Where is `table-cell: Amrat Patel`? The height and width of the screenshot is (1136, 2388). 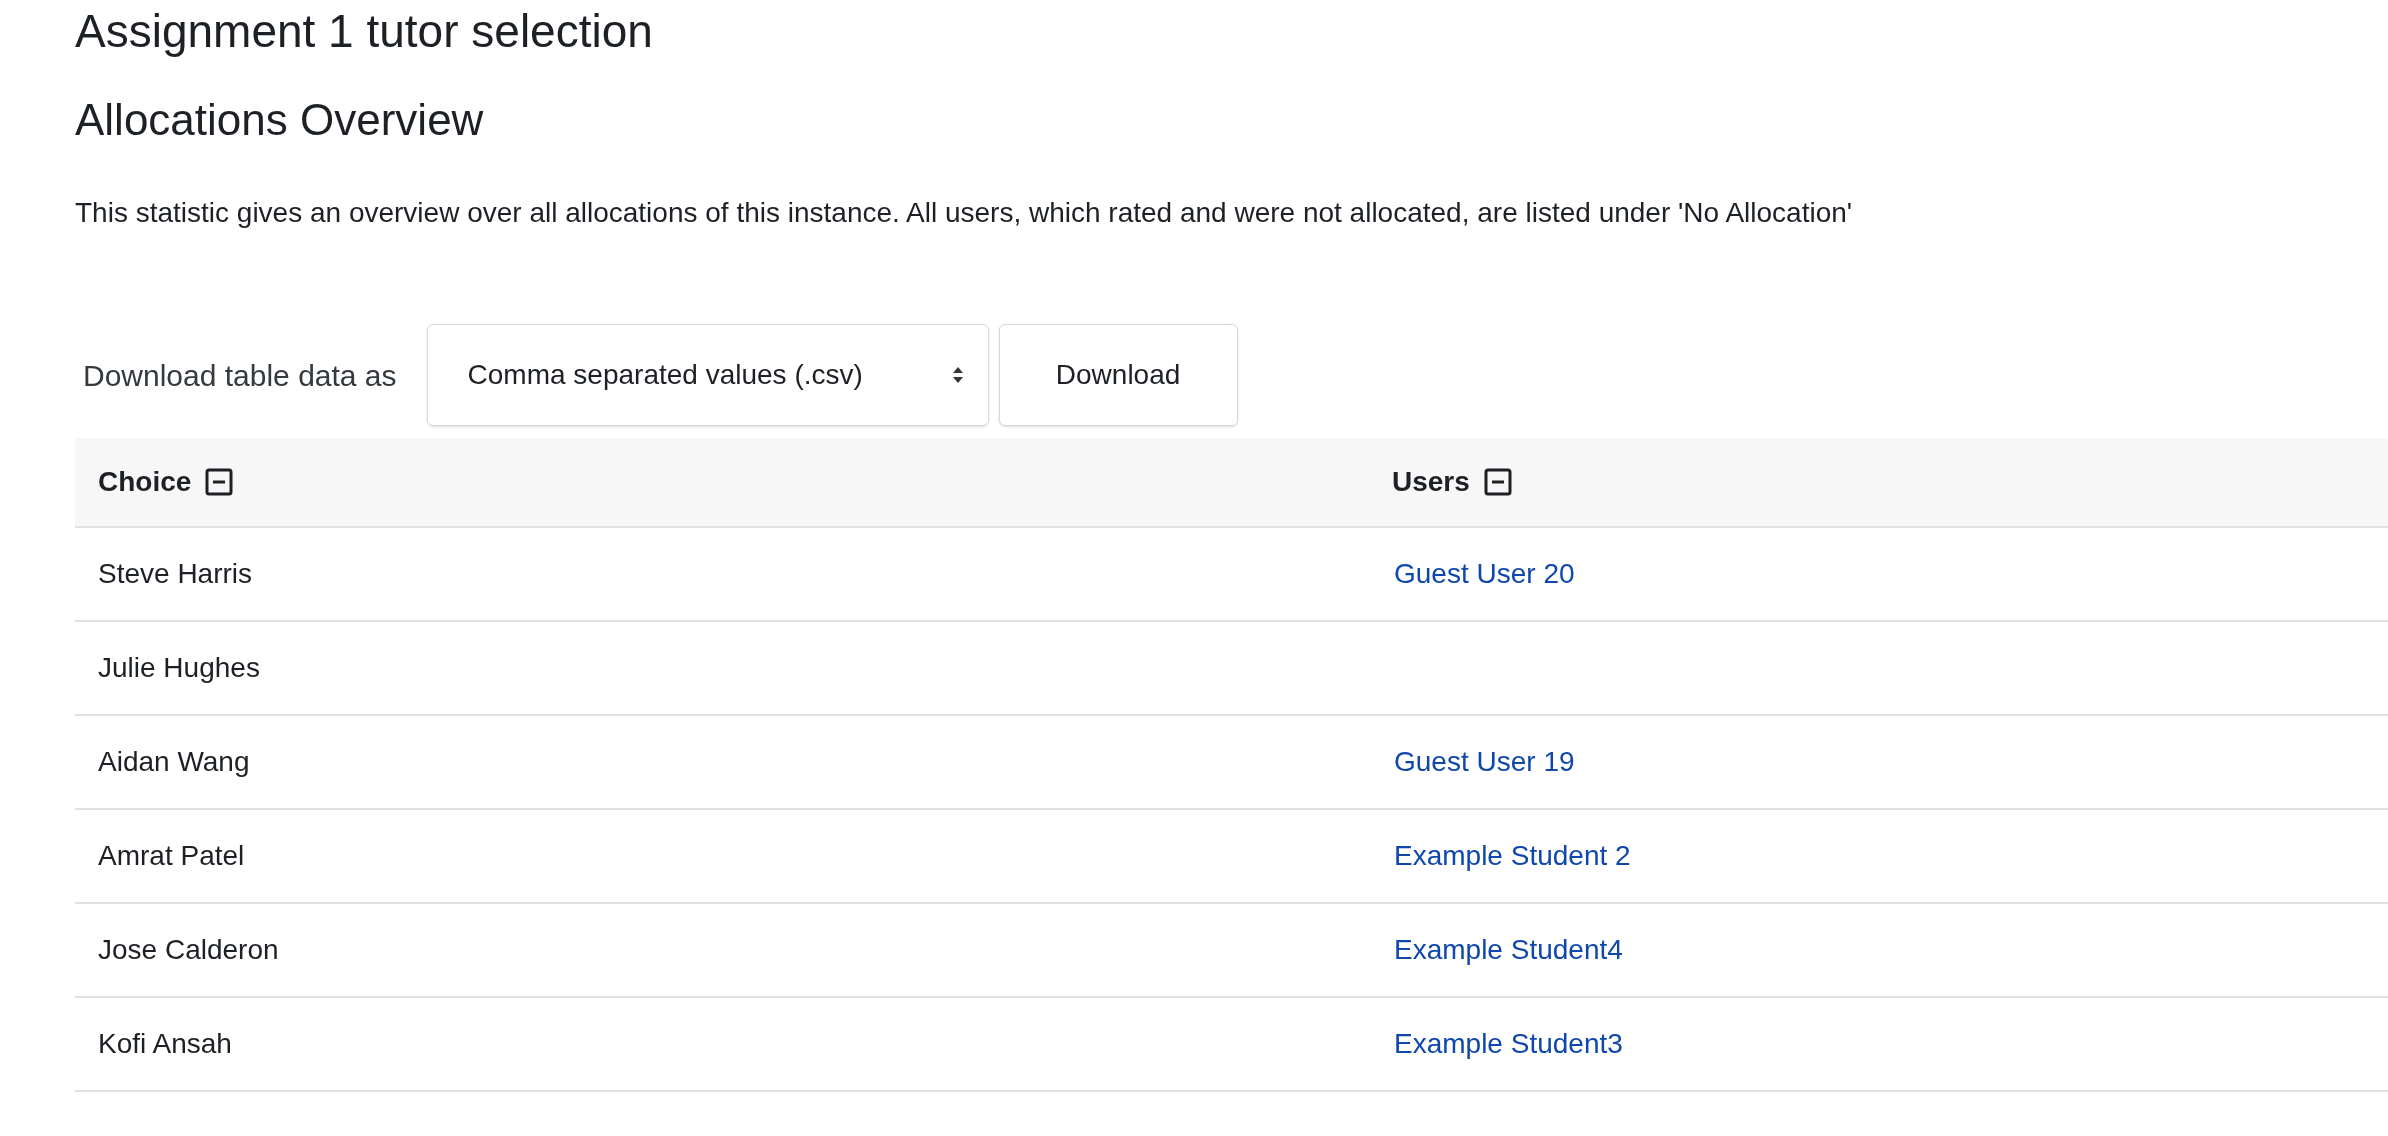
table-cell: Amrat Patel is located at coordinates (171, 855).